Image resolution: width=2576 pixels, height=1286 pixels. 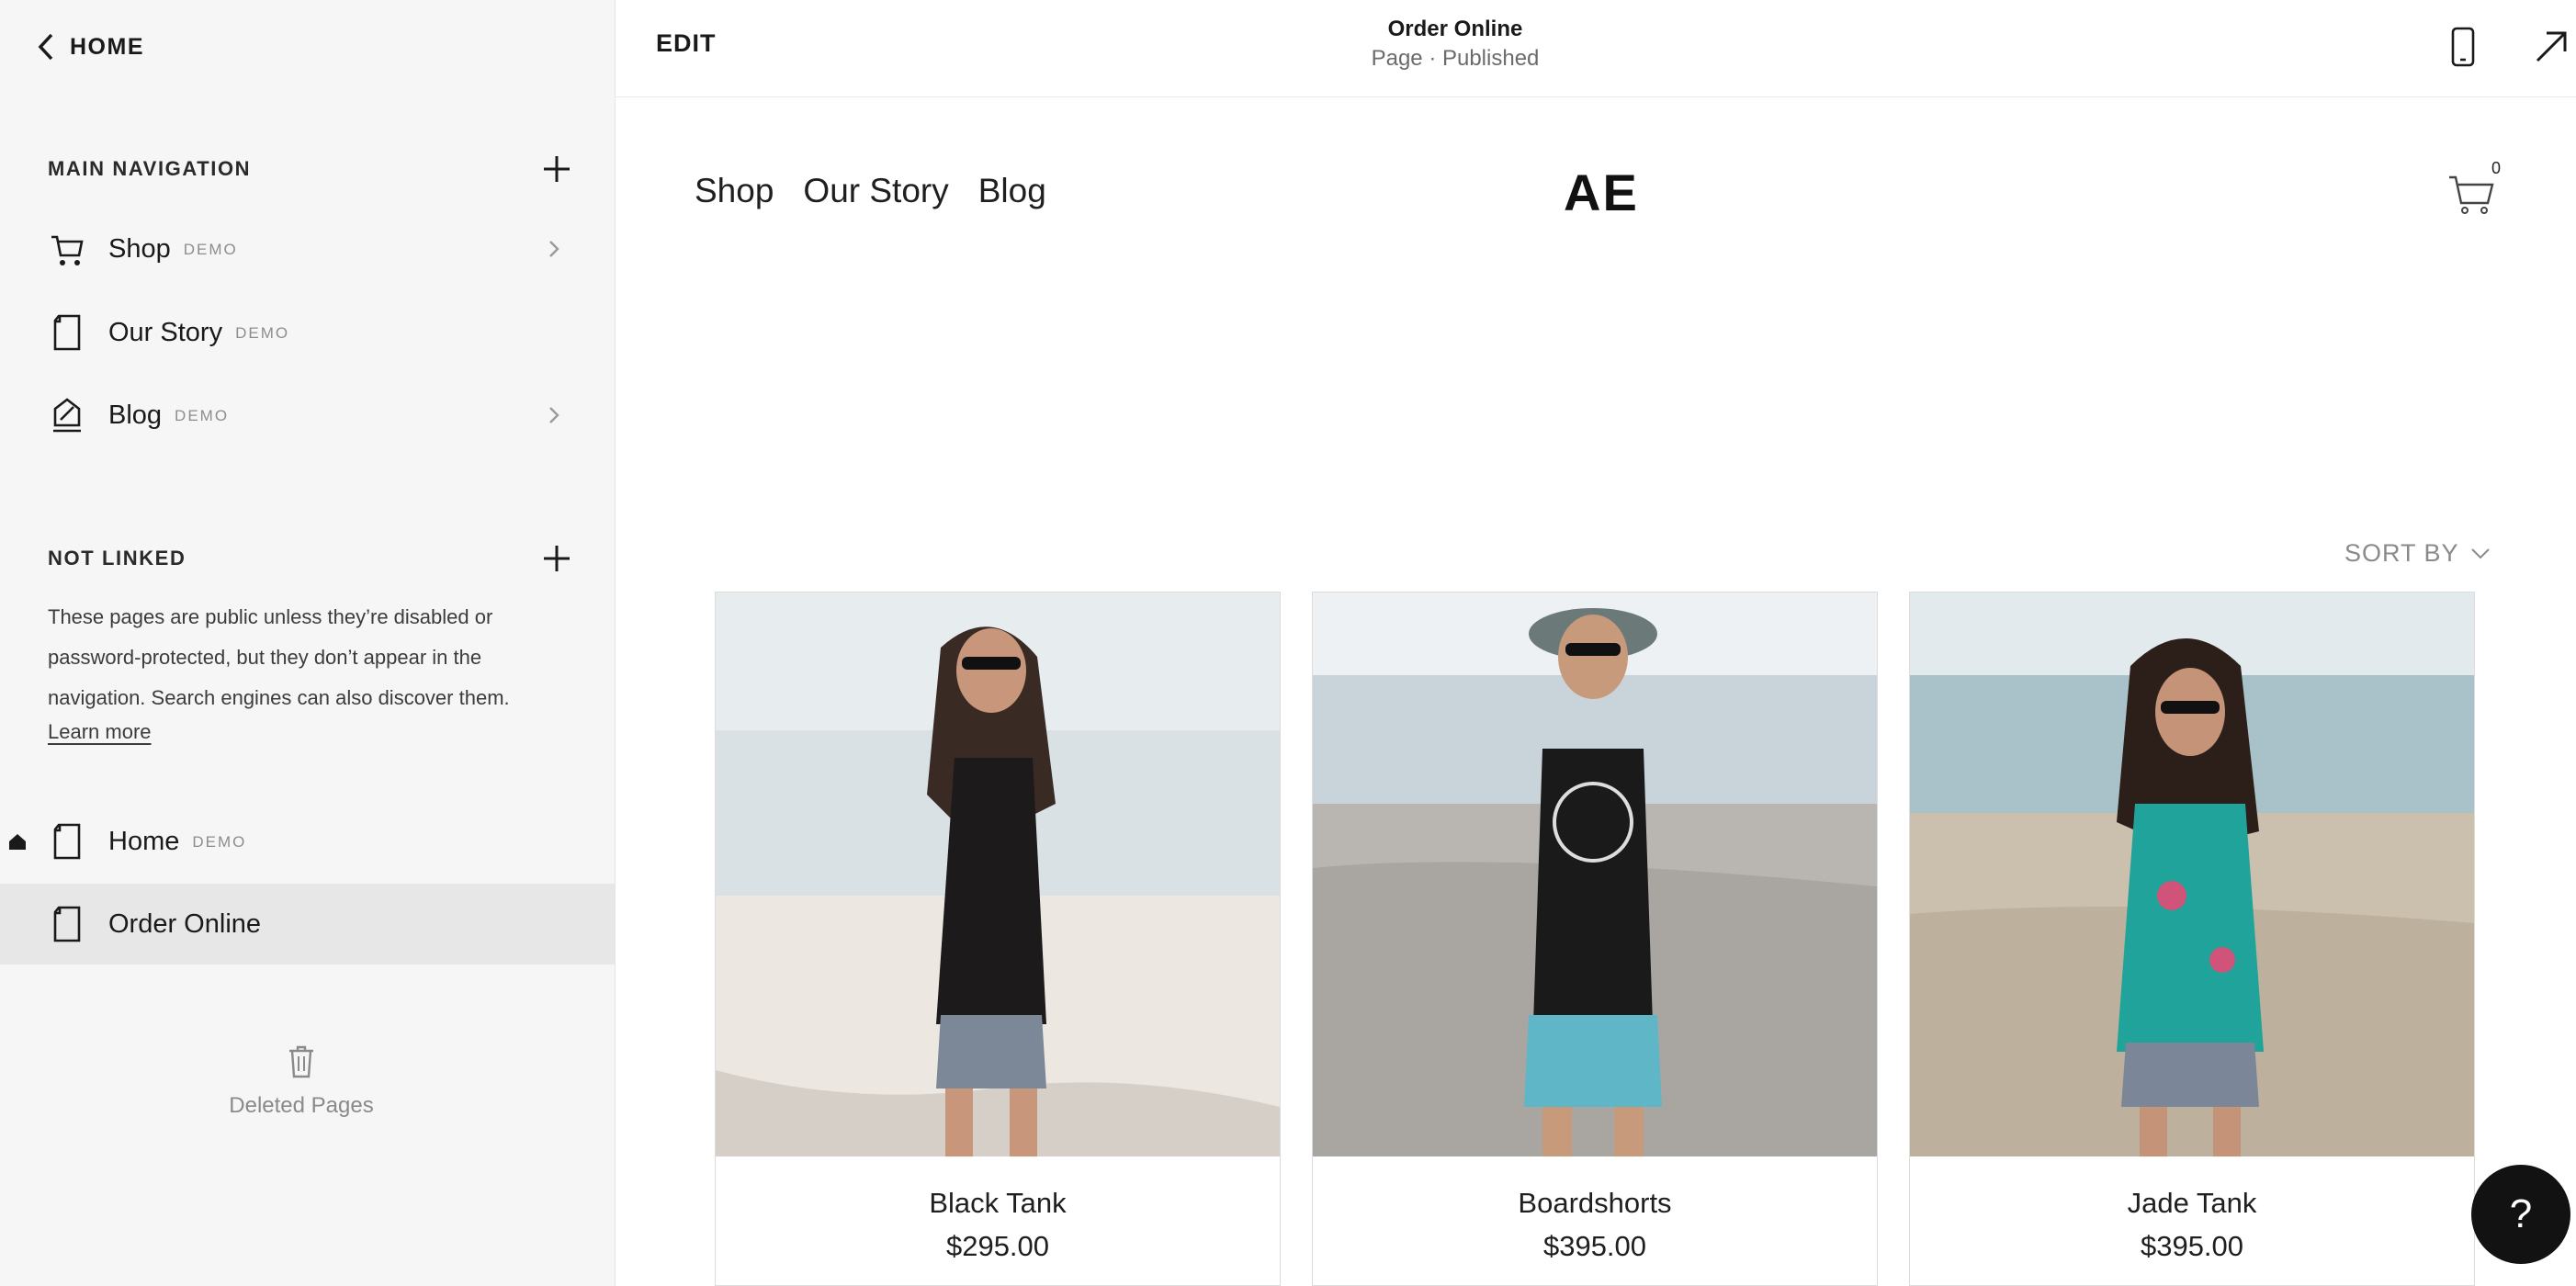 What do you see at coordinates (734, 191) in the screenshot?
I see `site-nav-shop: Shop` at bounding box center [734, 191].